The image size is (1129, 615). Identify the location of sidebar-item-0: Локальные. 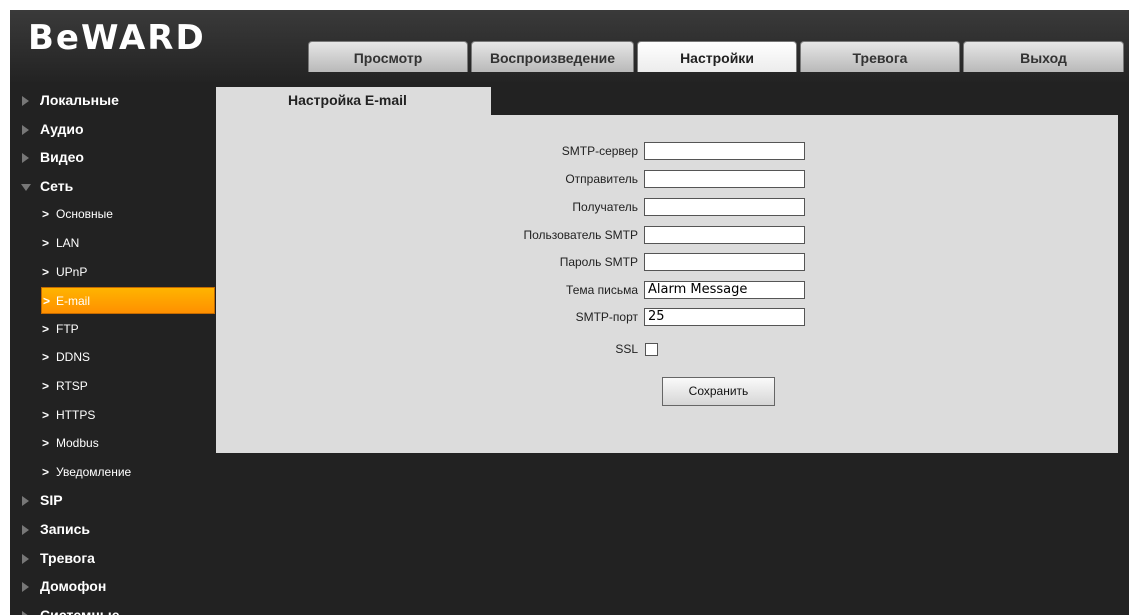
(112, 100).